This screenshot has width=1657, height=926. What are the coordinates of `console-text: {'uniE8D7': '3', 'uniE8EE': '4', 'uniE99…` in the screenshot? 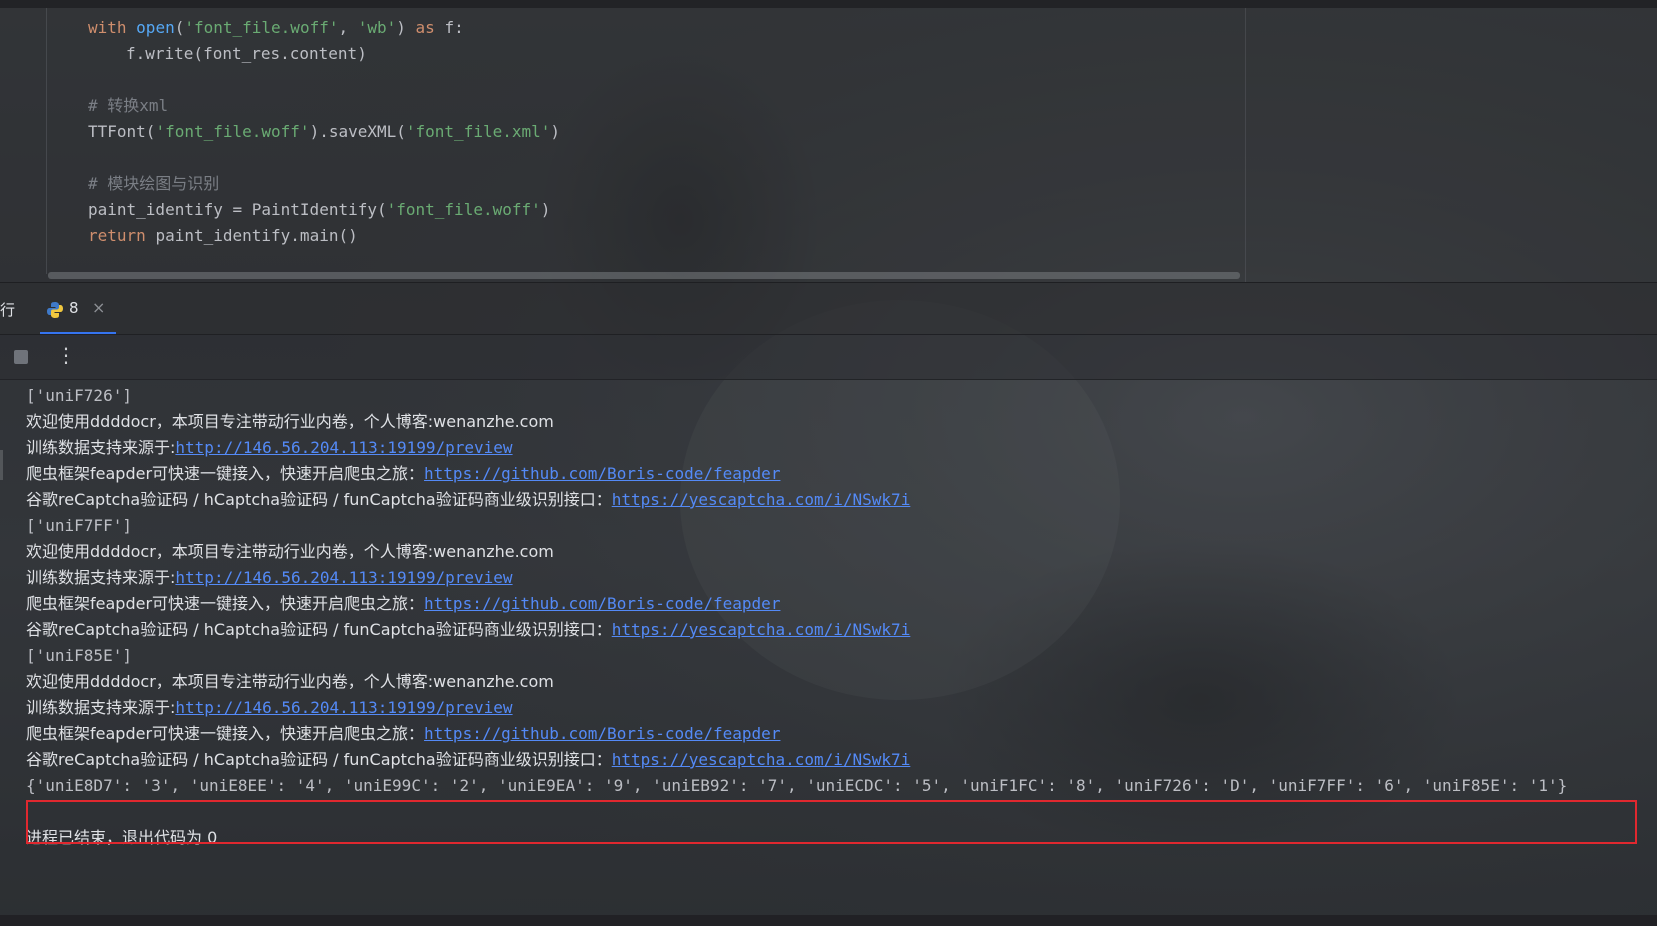 It's located at (797, 785).